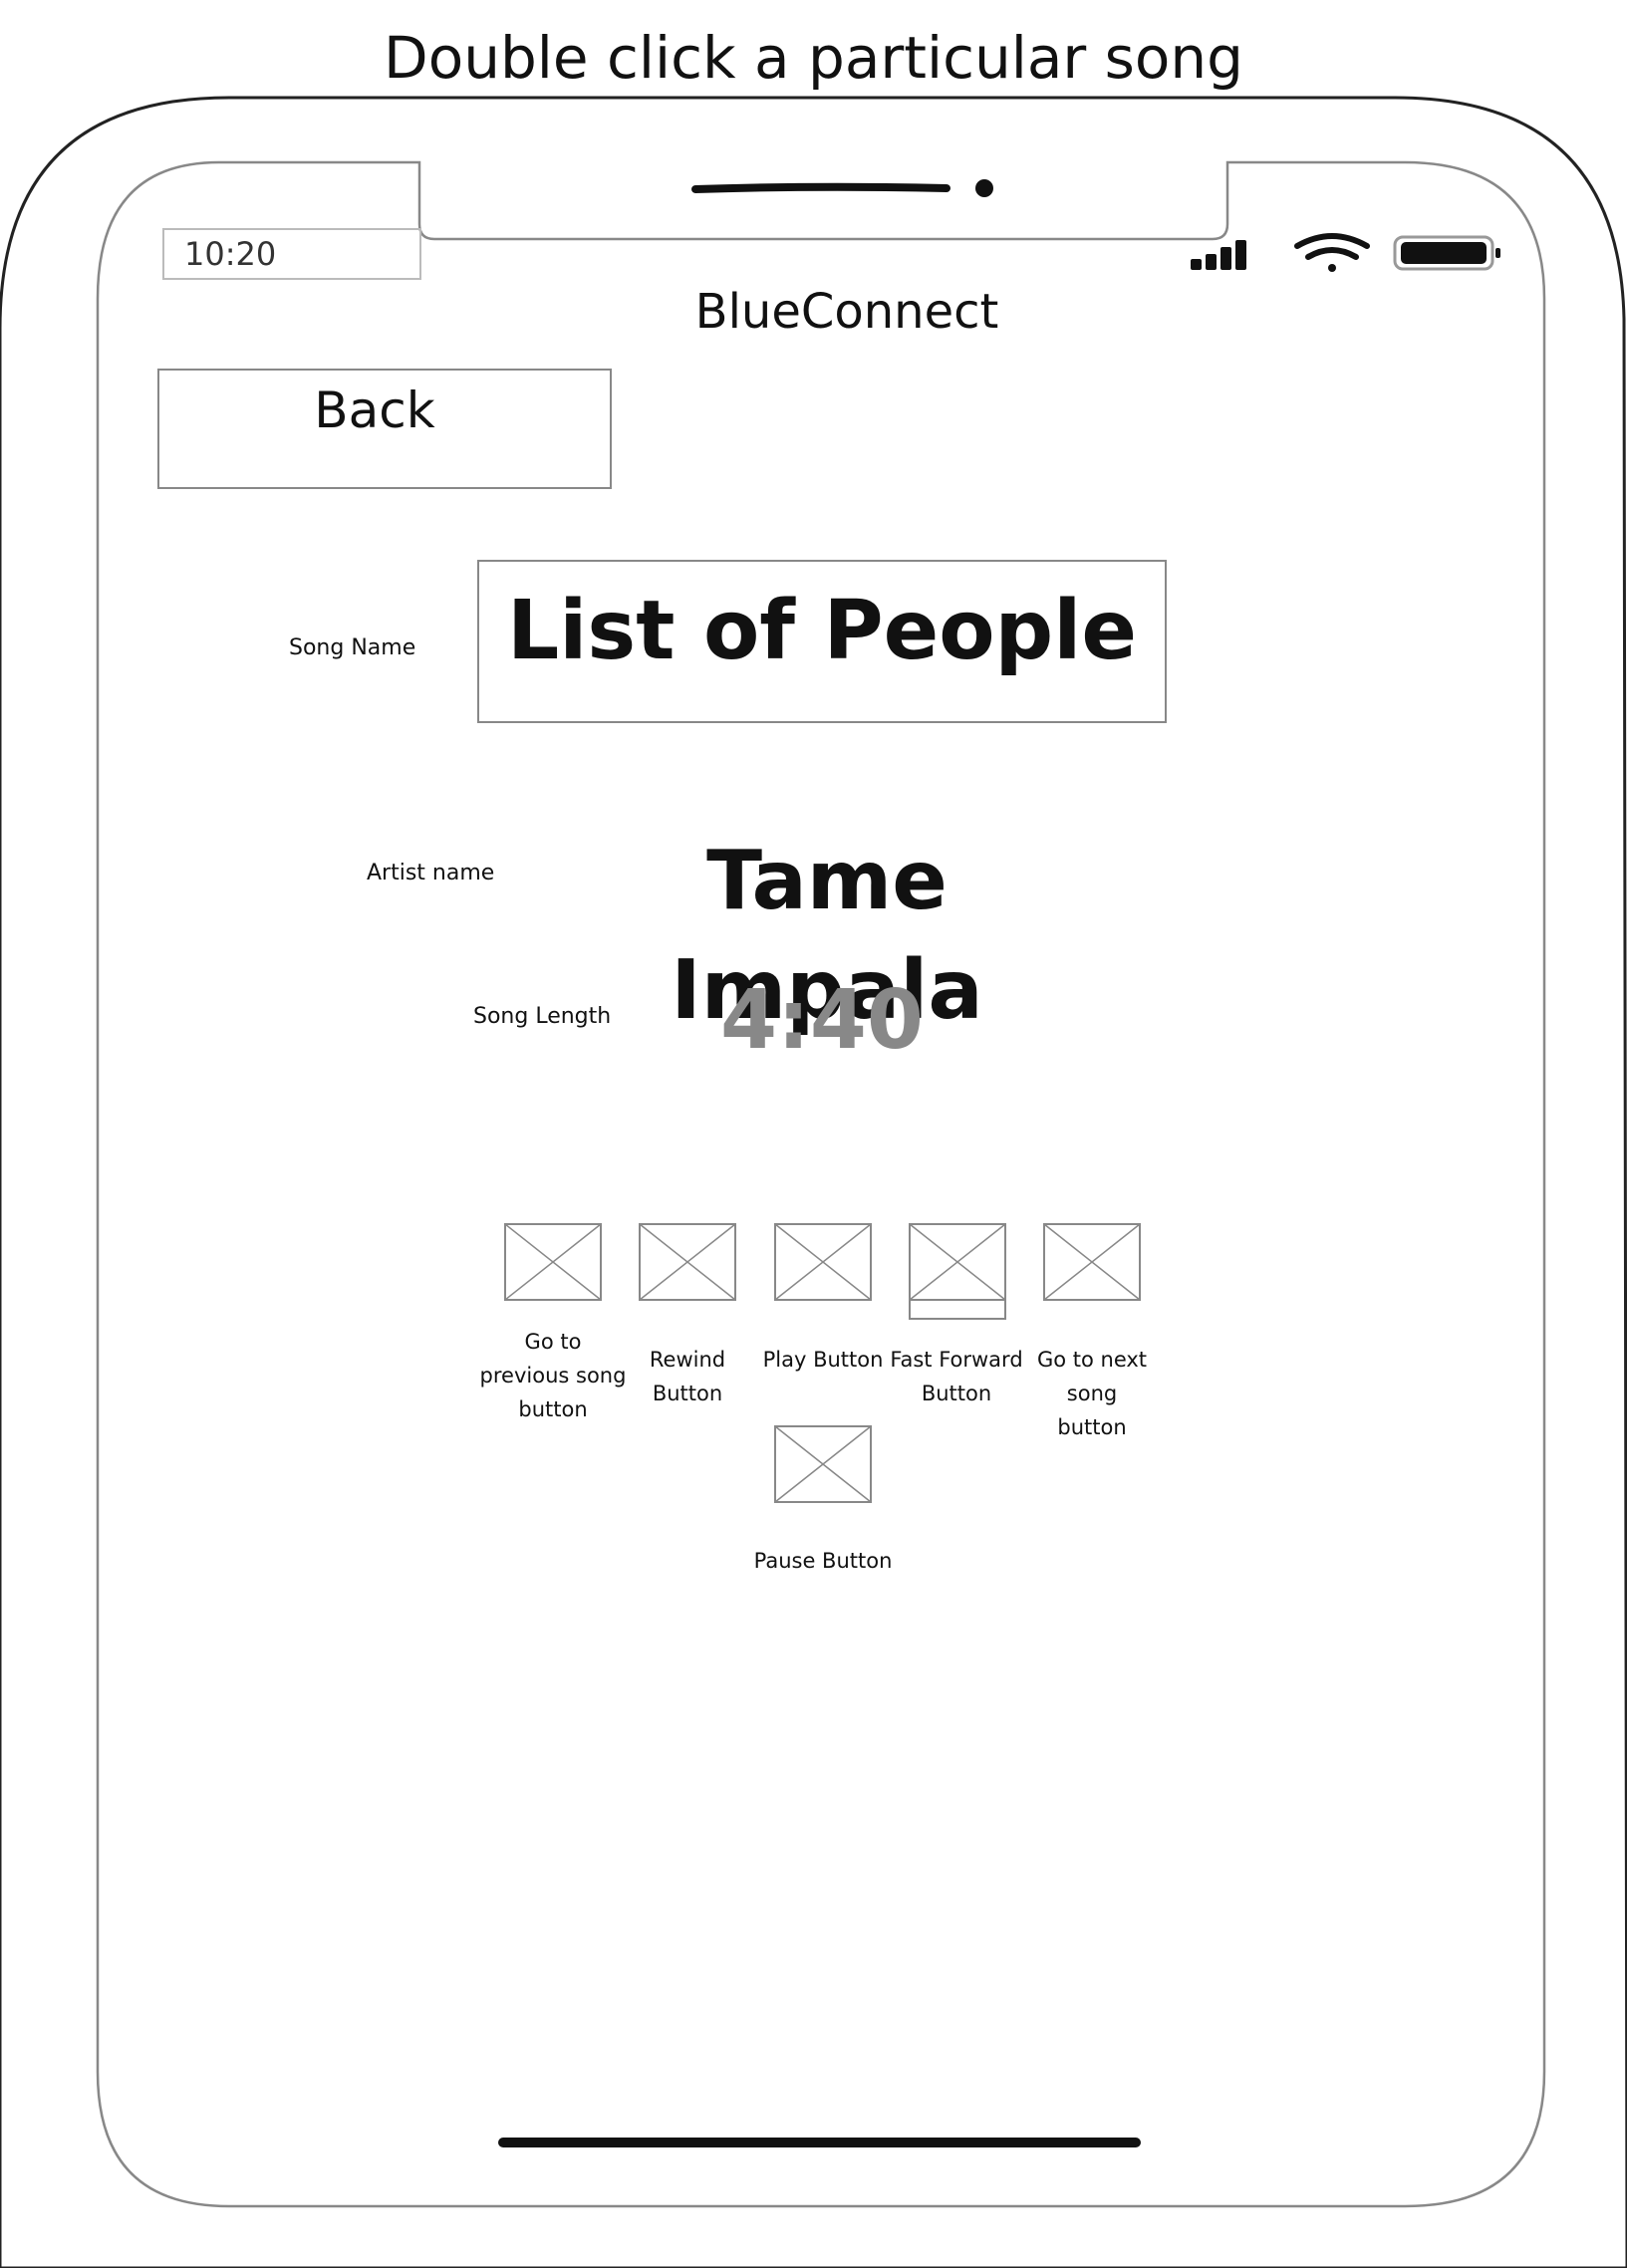 The height and width of the screenshot is (2268, 1627). Describe the element at coordinates (384, 429) in the screenshot. I see `back-button: Back` at that location.